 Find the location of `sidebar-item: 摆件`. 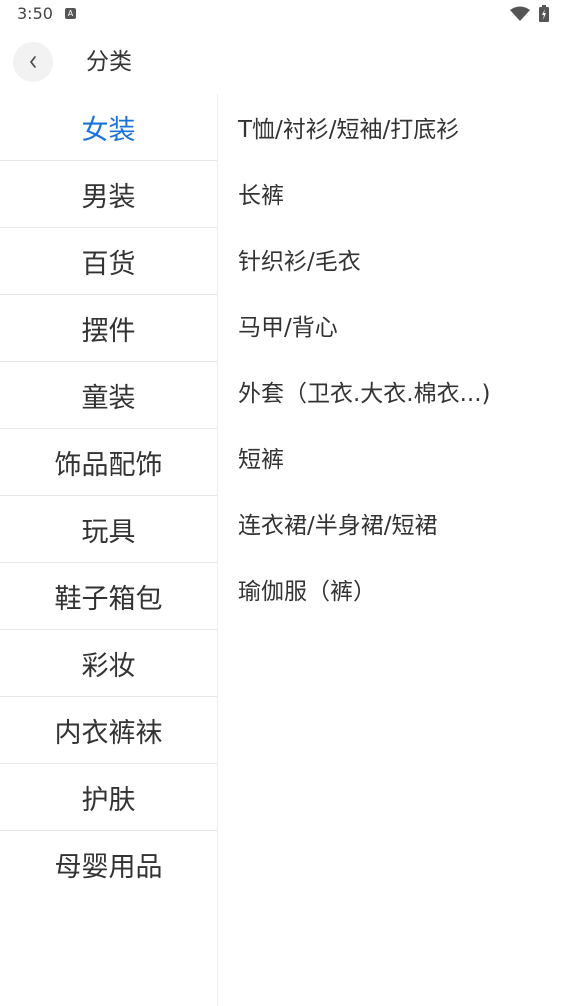

sidebar-item: 摆件 is located at coordinates (108, 328).